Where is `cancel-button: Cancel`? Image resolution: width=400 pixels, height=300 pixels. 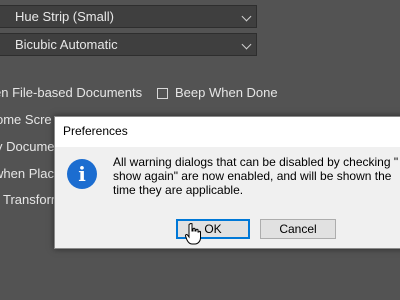
cancel-button: Cancel is located at coordinates (298, 229).